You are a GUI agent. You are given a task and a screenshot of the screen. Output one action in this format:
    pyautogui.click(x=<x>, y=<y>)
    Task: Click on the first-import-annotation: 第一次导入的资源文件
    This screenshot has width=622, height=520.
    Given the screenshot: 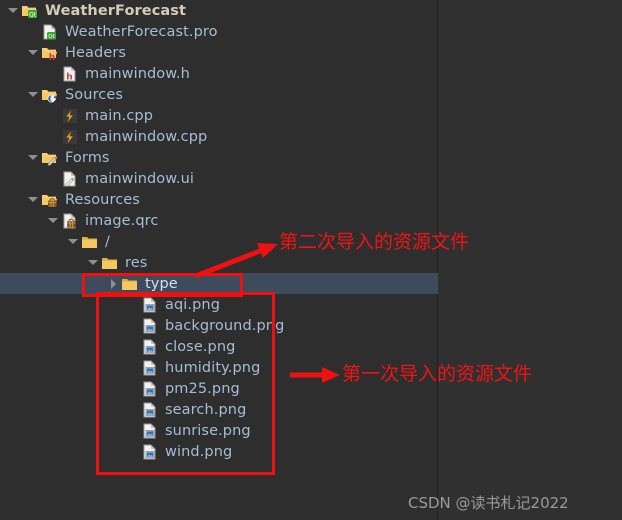 What is the action you would take?
    pyautogui.click(x=437, y=374)
    